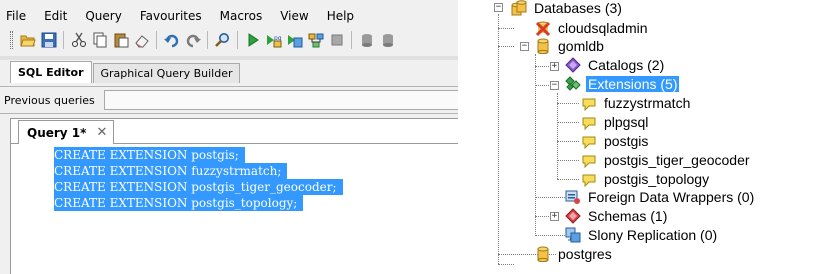 The height and width of the screenshot is (274, 826). I want to click on code-line: CREATE EXTENSION postgis;, so click(149, 155).